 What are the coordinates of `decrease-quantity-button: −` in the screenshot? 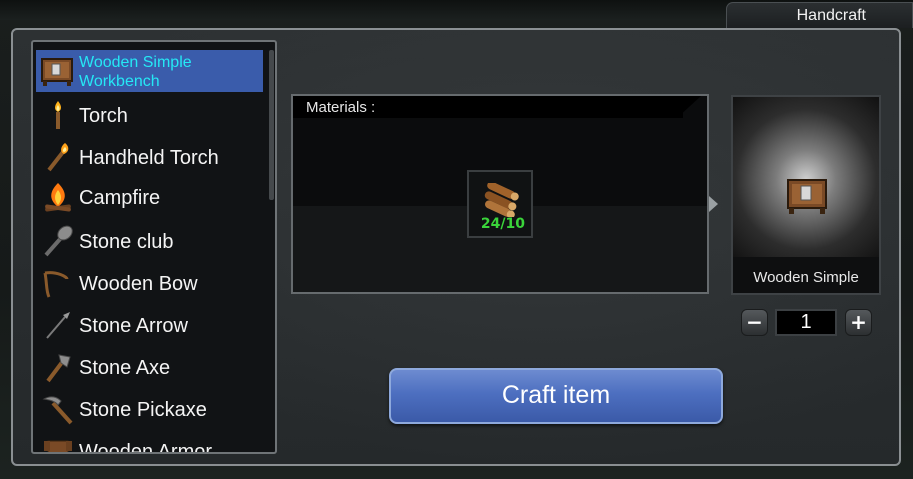 It's located at (754, 322).